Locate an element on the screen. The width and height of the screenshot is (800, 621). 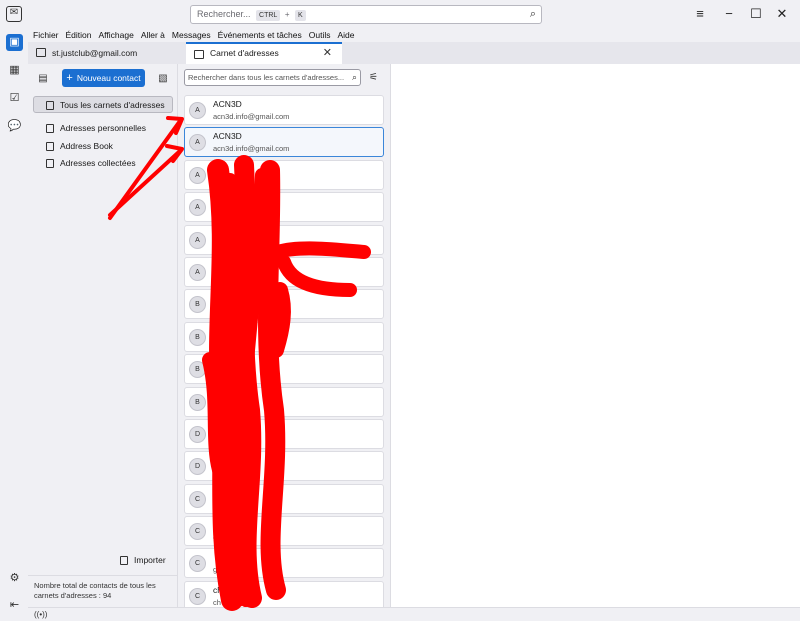
chat-space-icon: 💬 is located at coordinates (14, 126).